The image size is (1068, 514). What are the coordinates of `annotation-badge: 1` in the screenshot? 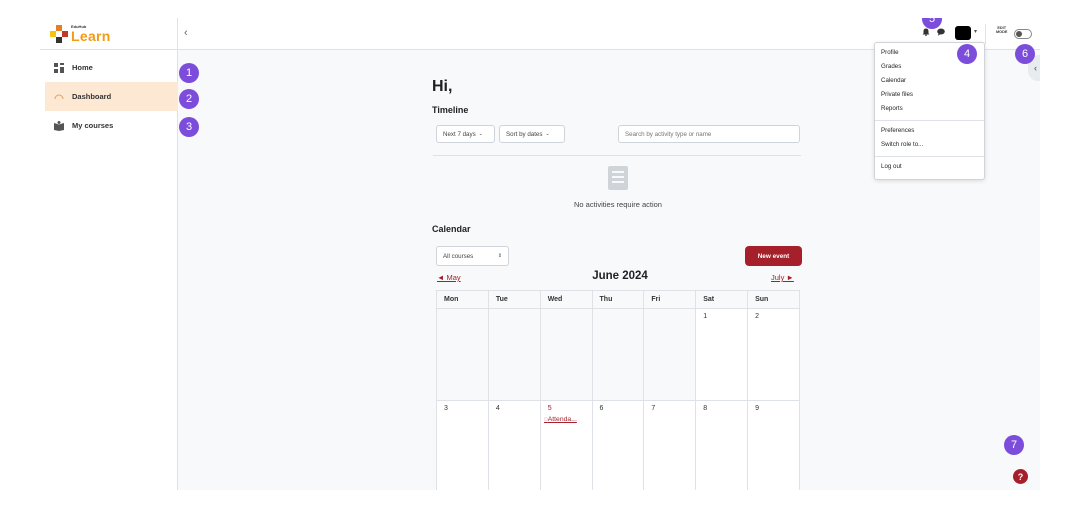 It's located at (189, 73).